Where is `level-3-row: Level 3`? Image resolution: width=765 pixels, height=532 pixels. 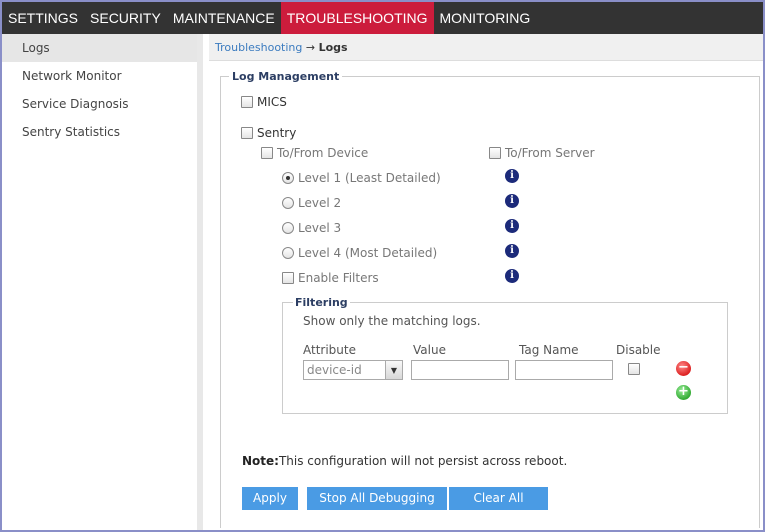
level-3-row: Level 3 is located at coordinates (311, 227).